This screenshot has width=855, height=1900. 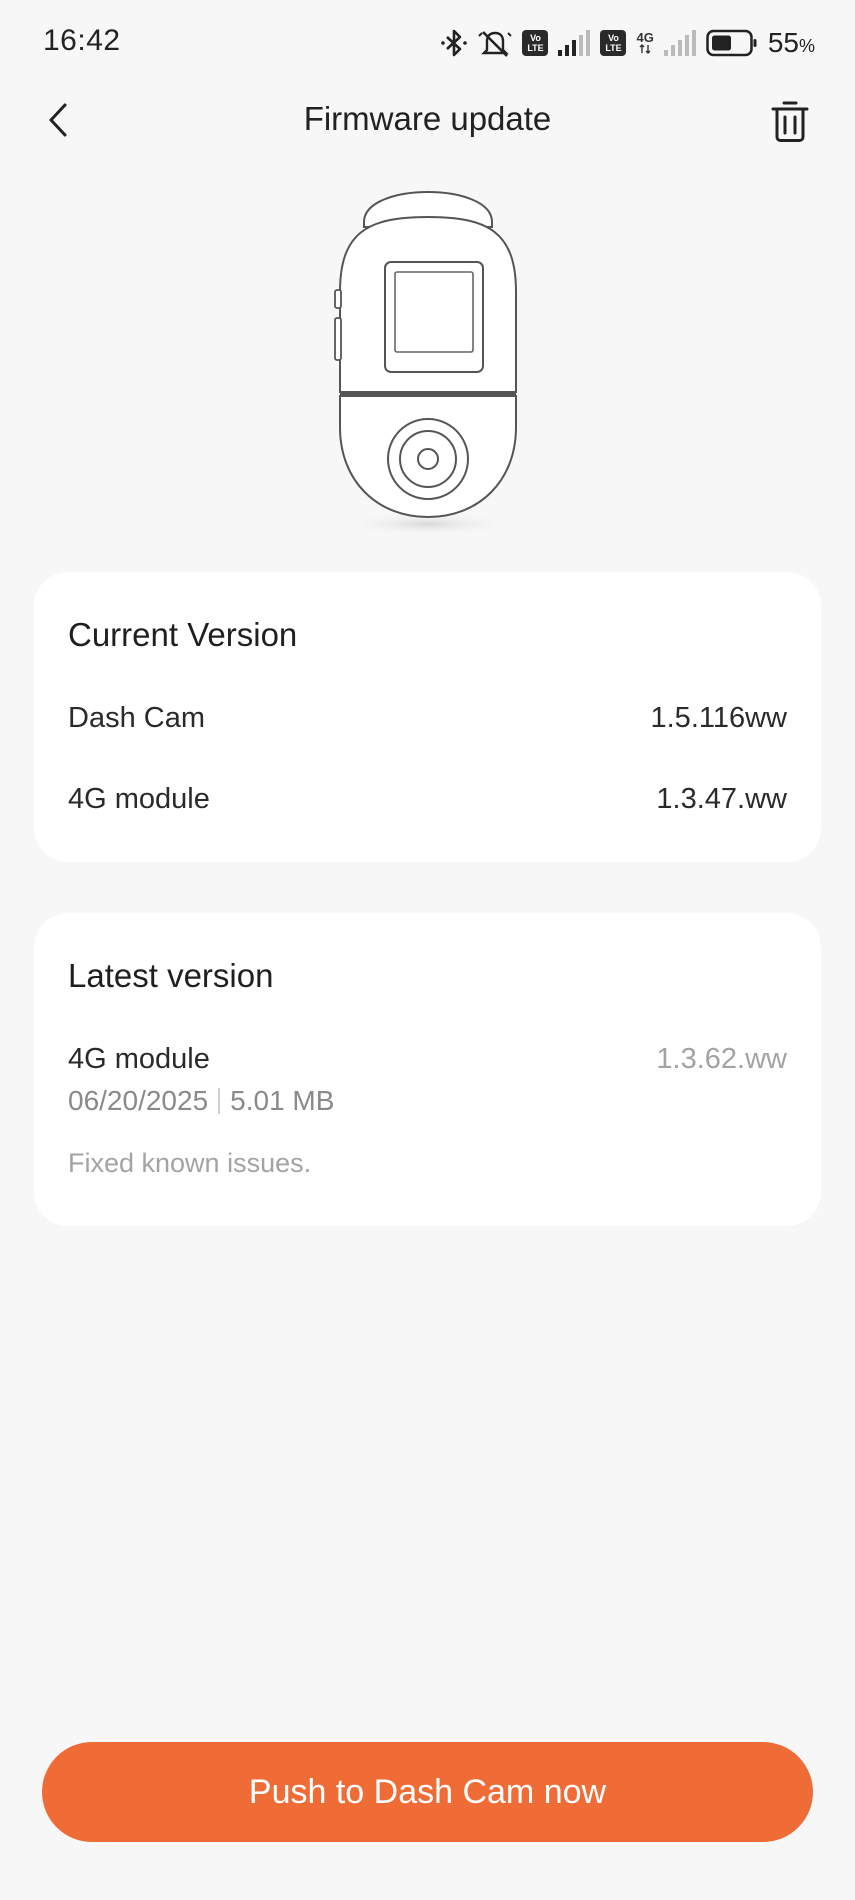 I want to click on delete-button, so click(x=790, y=121).